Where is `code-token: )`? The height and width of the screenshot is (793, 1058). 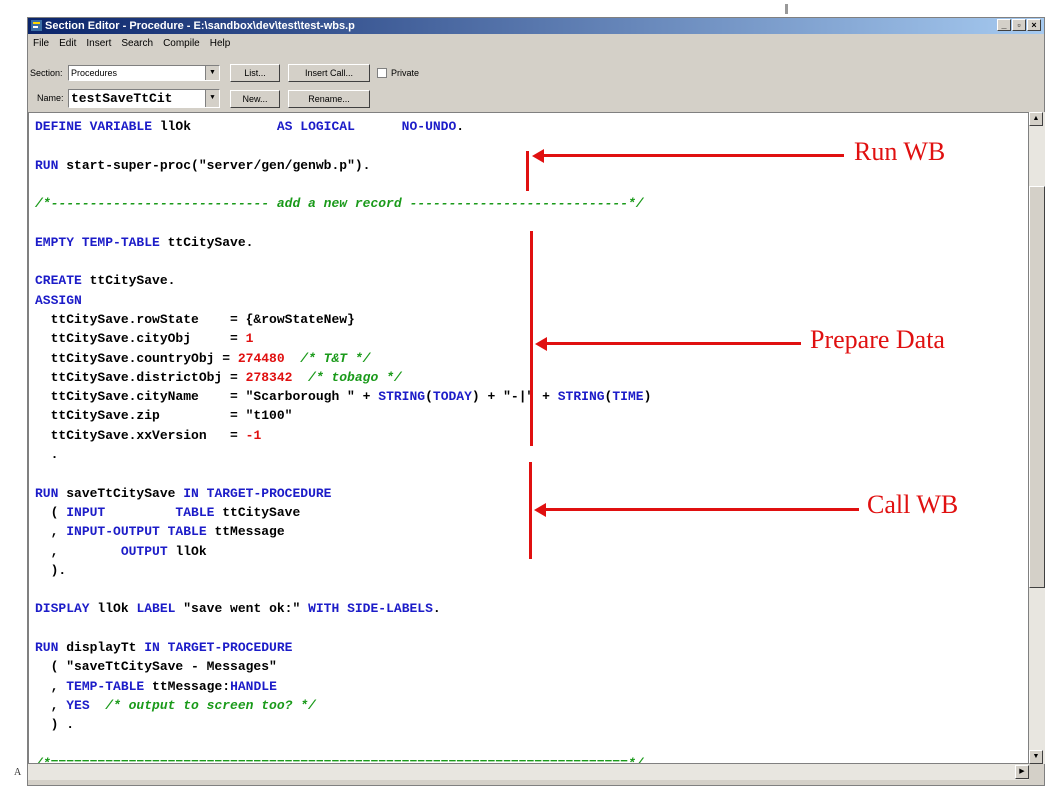
code-token: ) is located at coordinates (647, 397).